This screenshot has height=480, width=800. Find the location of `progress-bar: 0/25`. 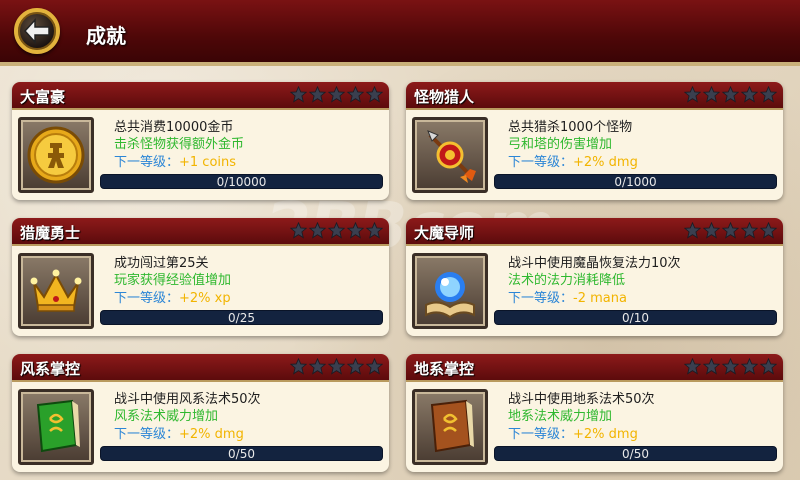

progress-bar: 0/25 is located at coordinates (241, 317).